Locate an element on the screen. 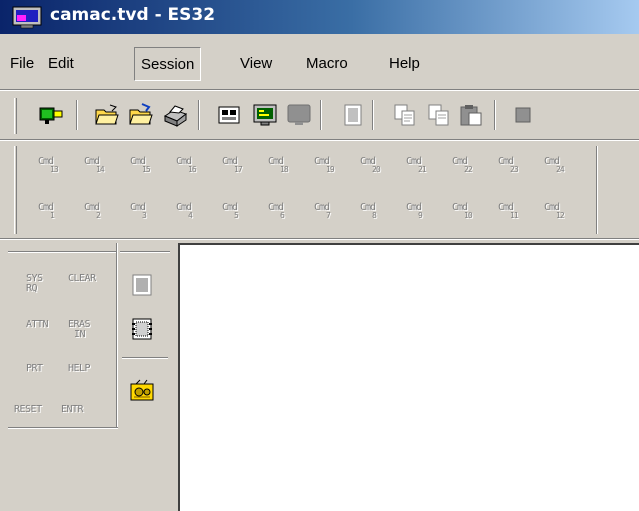  cmd-key-number: 18 is located at coordinates (284, 169).